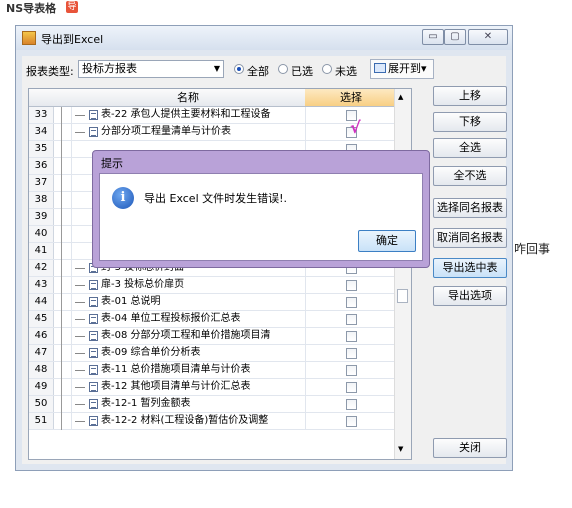 This screenshot has width=572, height=508. I want to click on report-name: 表-11 总价措施项目清单与计价表, so click(176, 369).